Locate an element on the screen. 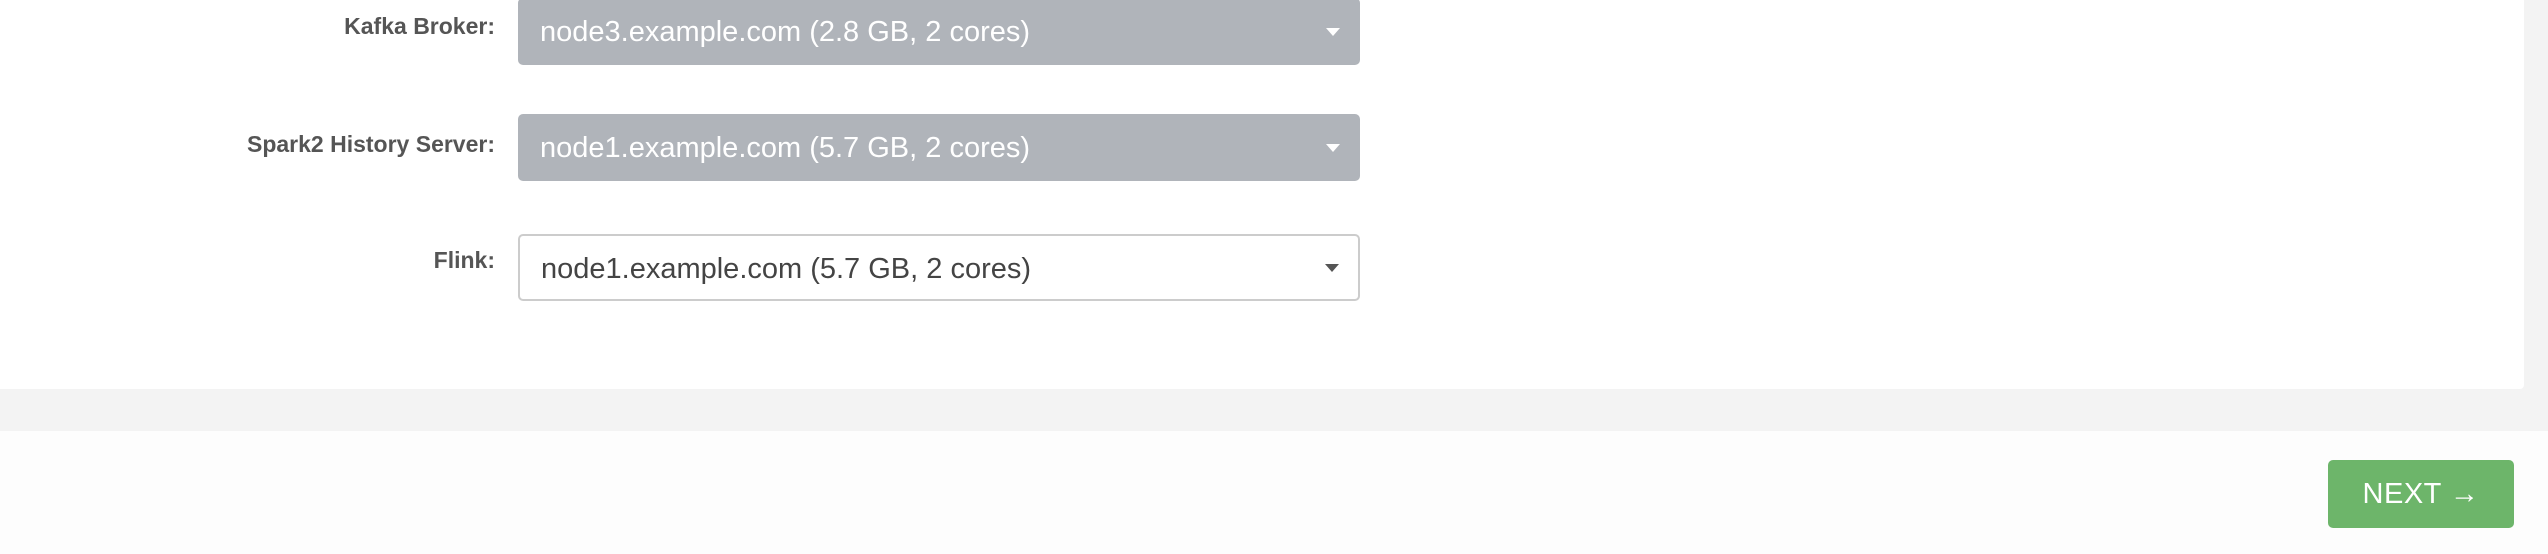 This screenshot has height=554, width=2548. flink-host-value: node1.example.com (5.7 GB, 2 cores) is located at coordinates (786, 269).